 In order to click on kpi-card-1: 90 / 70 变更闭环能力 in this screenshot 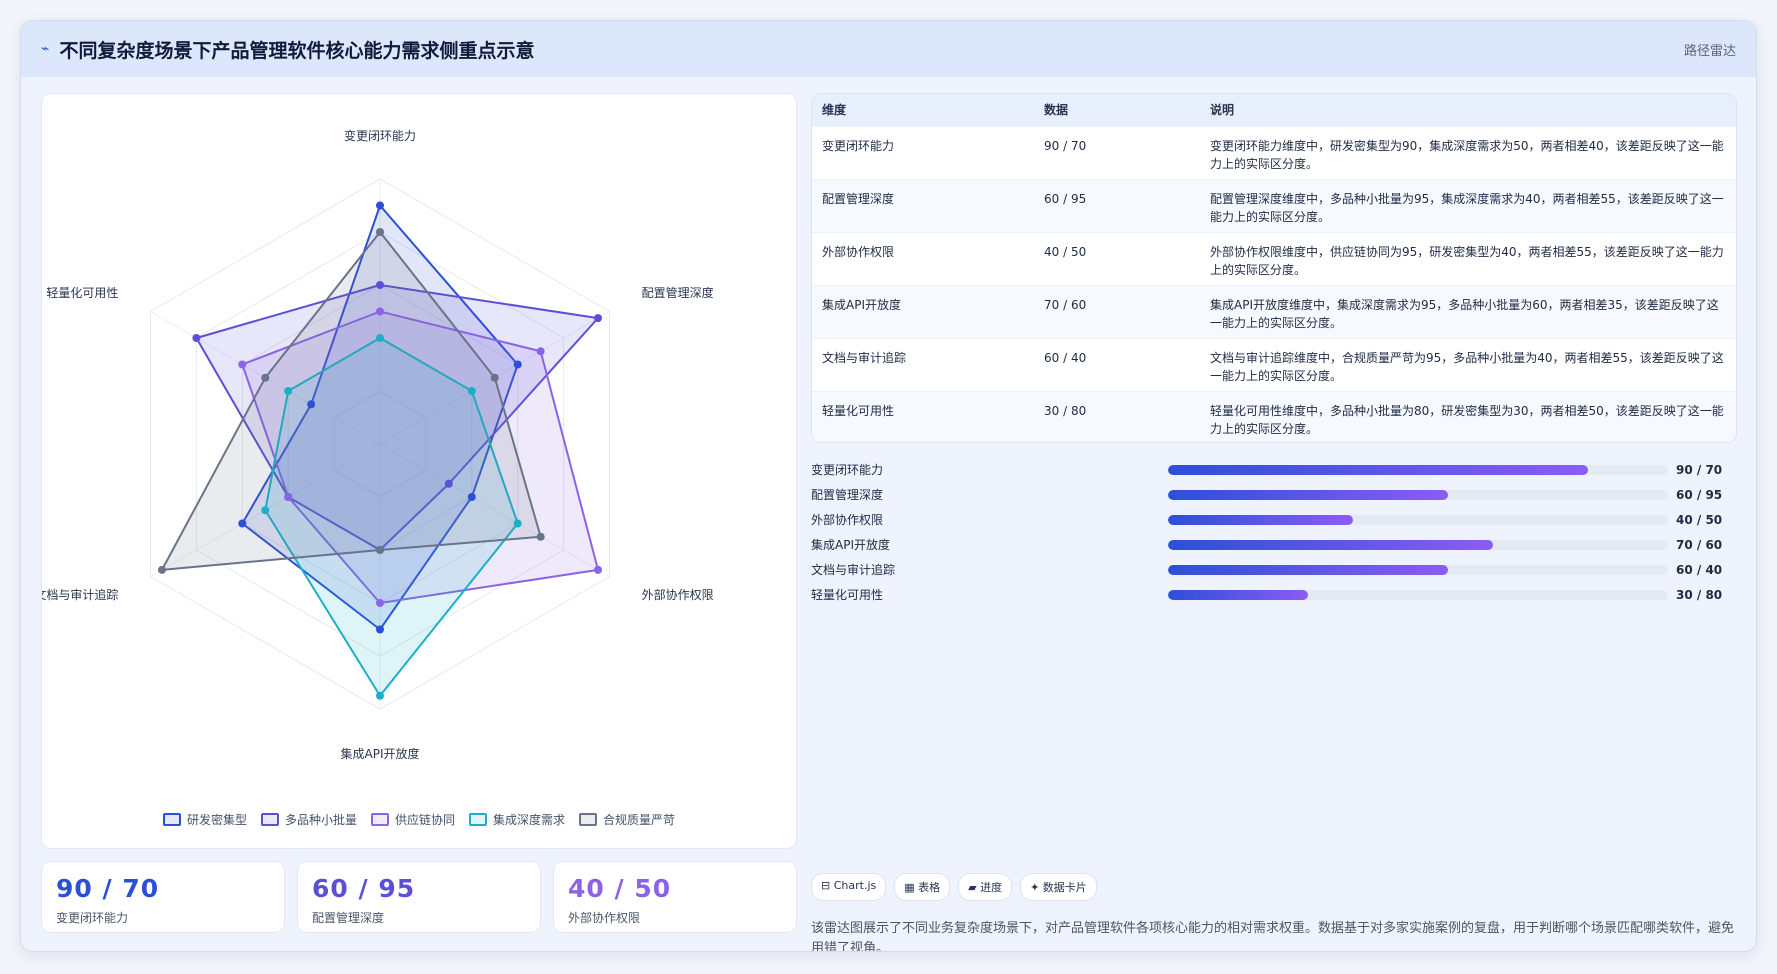, I will do `click(163, 897)`.